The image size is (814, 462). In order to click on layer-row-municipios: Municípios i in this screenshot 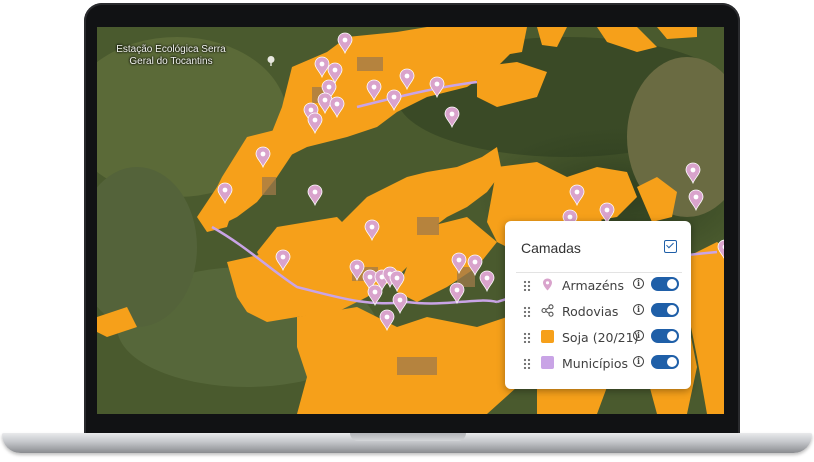, I will do `click(600, 363)`.